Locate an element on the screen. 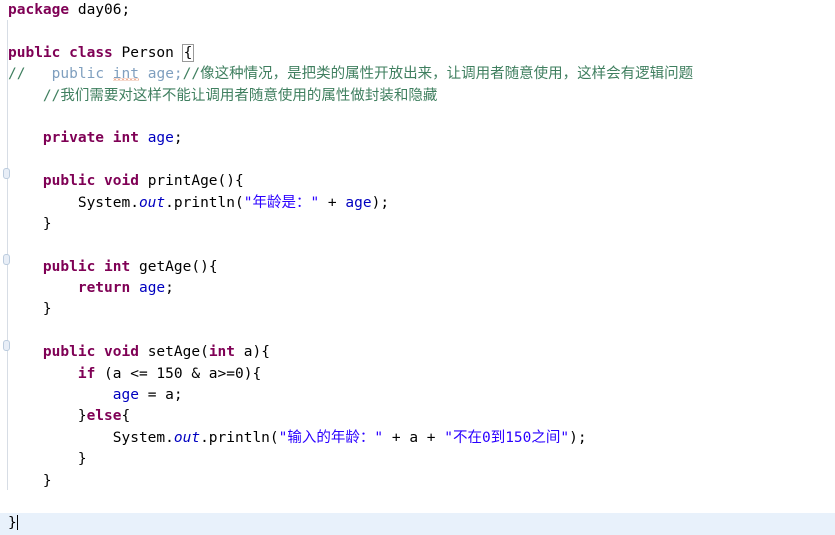 Image resolution: width=835 pixels, height=535 pixels. commented-keyword-token: public is located at coordinates (78, 74).